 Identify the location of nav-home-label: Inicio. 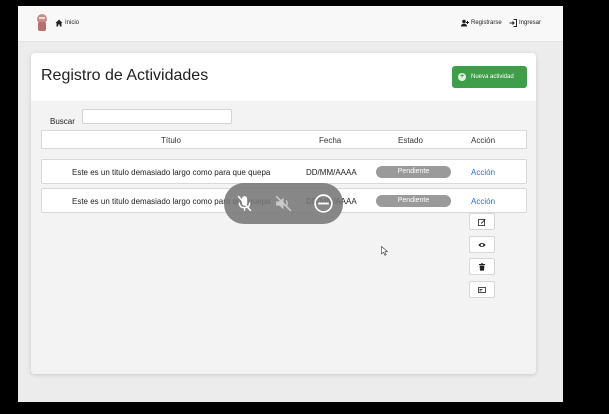
(72, 23).